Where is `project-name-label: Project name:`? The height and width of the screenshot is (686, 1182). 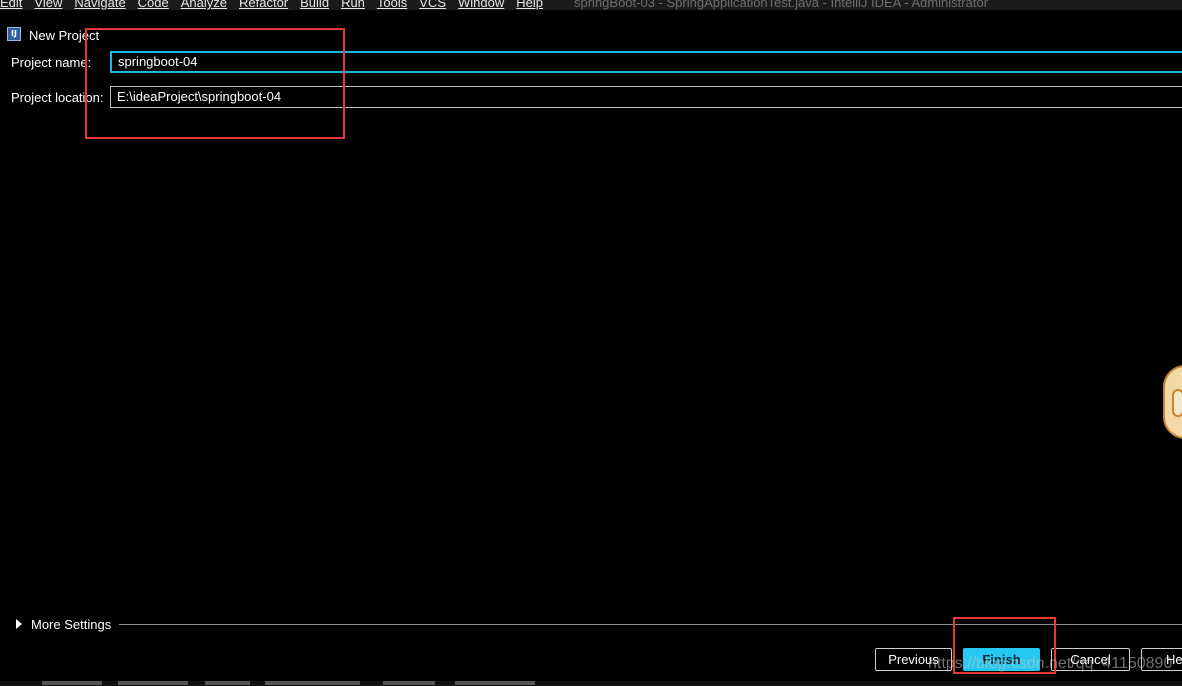
project-name-label: Project name: is located at coordinates (51, 62).